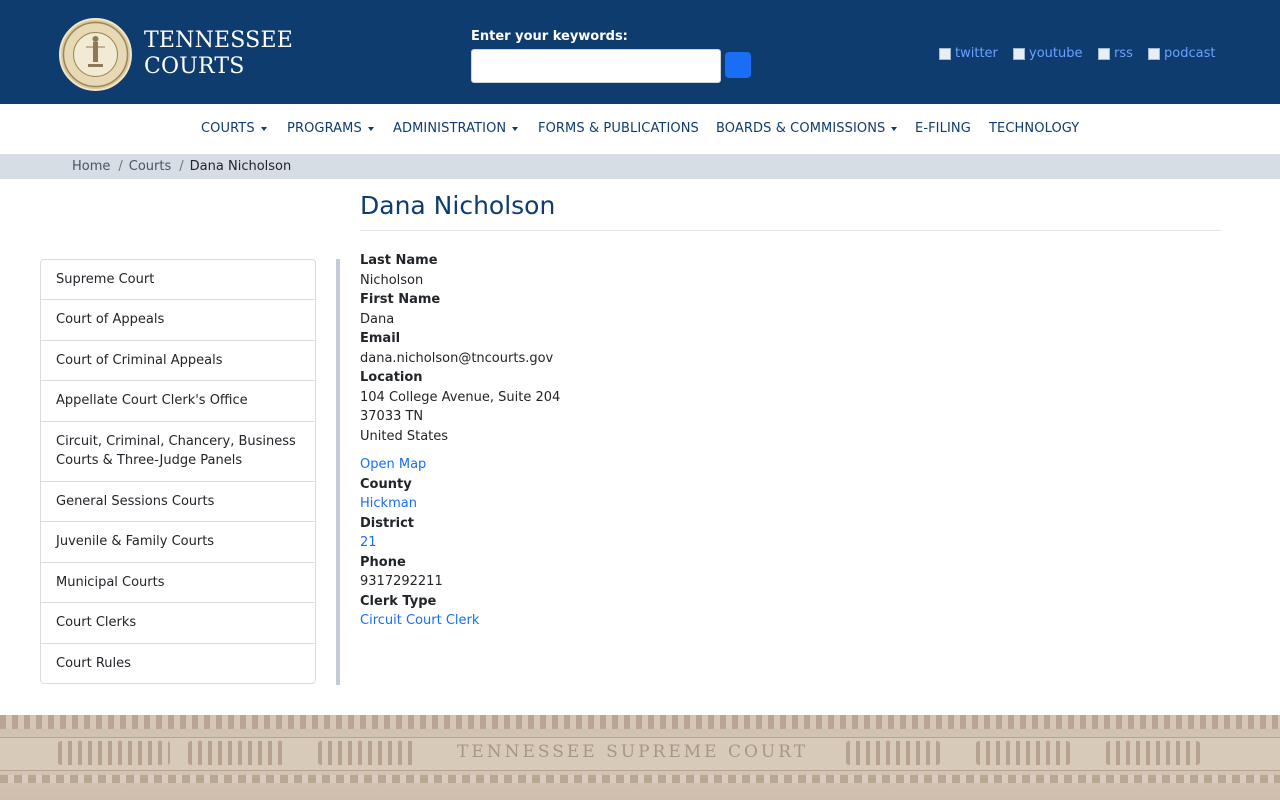 The width and height of the screenshot is (1280, 800). What do you see at coordinates (460, 504) in the screenshot?
I see `county-link: Hickman` at bounding box center [460, 504].